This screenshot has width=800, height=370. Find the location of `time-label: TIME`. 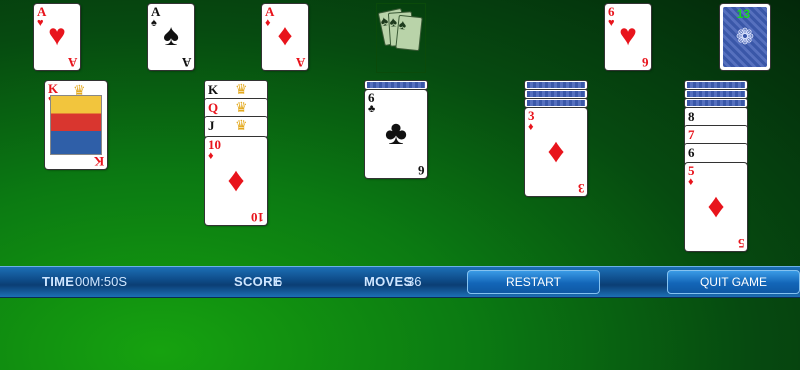

time-label: TIME is located at coordinates (58, 281).